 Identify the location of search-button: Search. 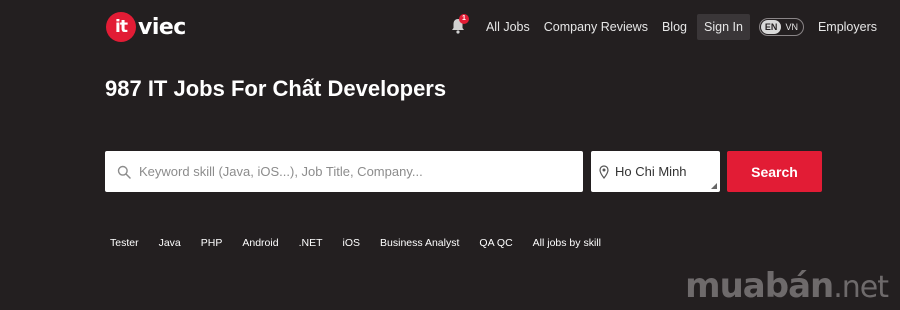
(774, 171).